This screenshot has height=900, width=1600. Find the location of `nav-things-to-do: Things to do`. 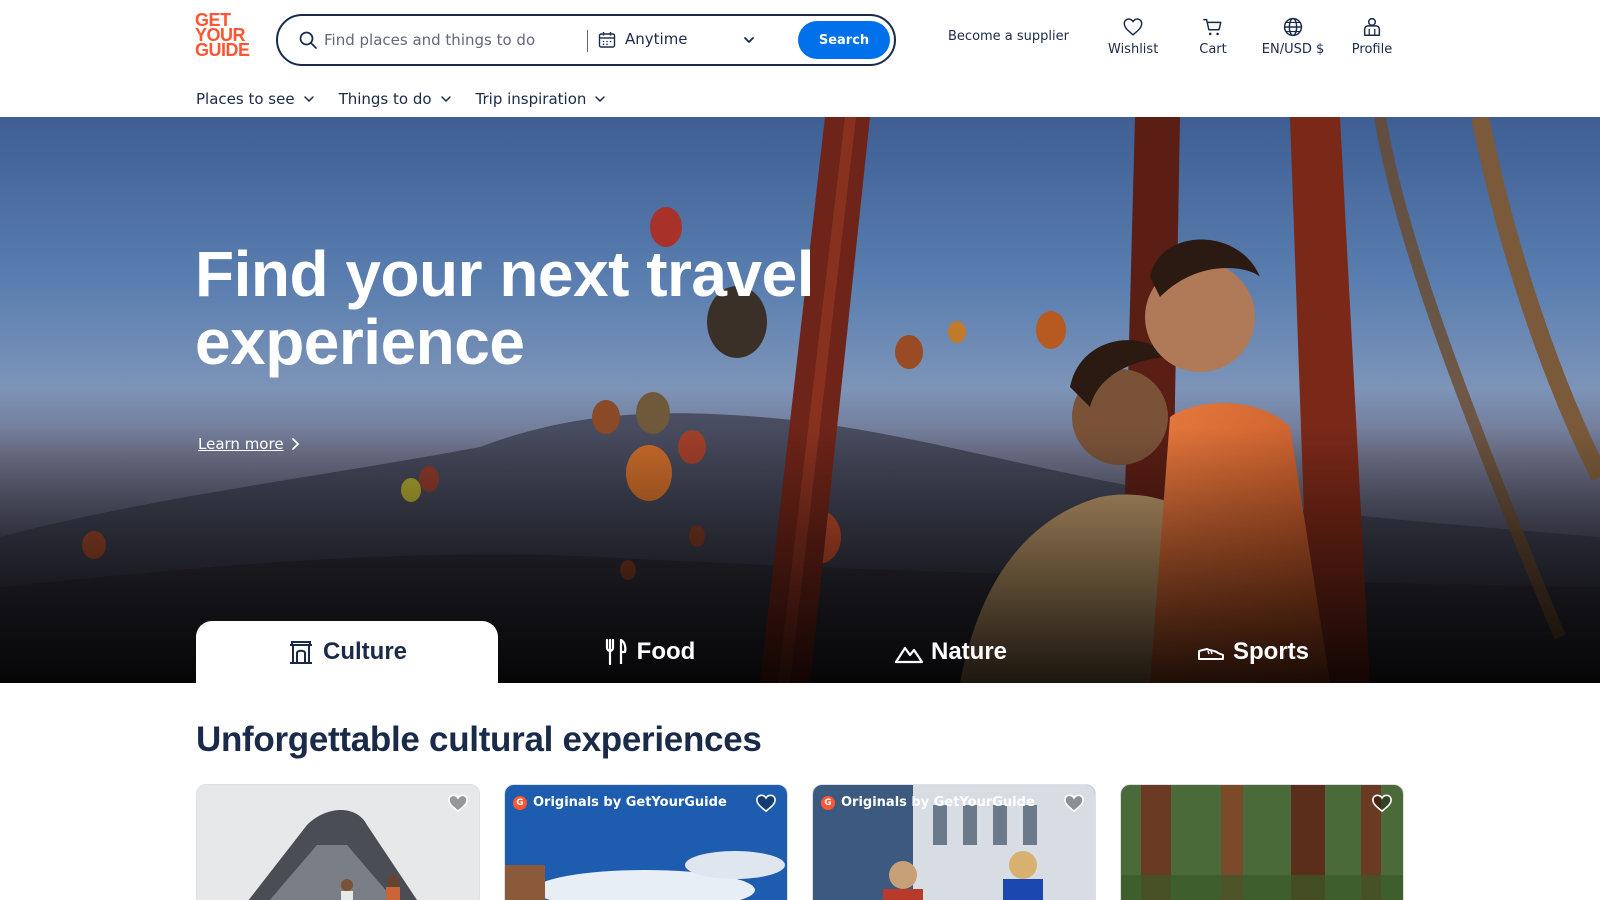

nav-things-to-do: Things to do is located at coordinates (395, 99).